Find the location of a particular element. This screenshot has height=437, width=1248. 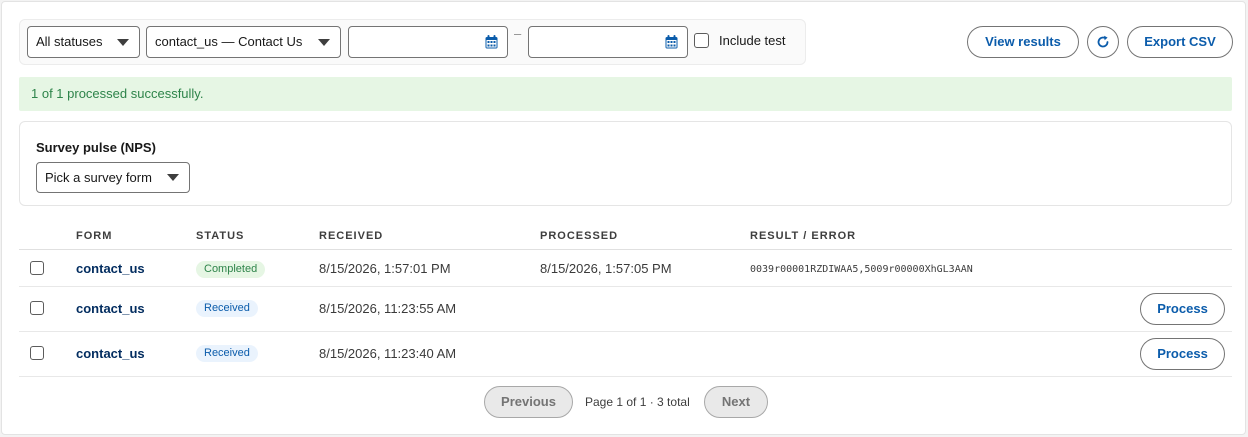

survey-form-select: Pick a survey form is located at coordinates (113, 177).